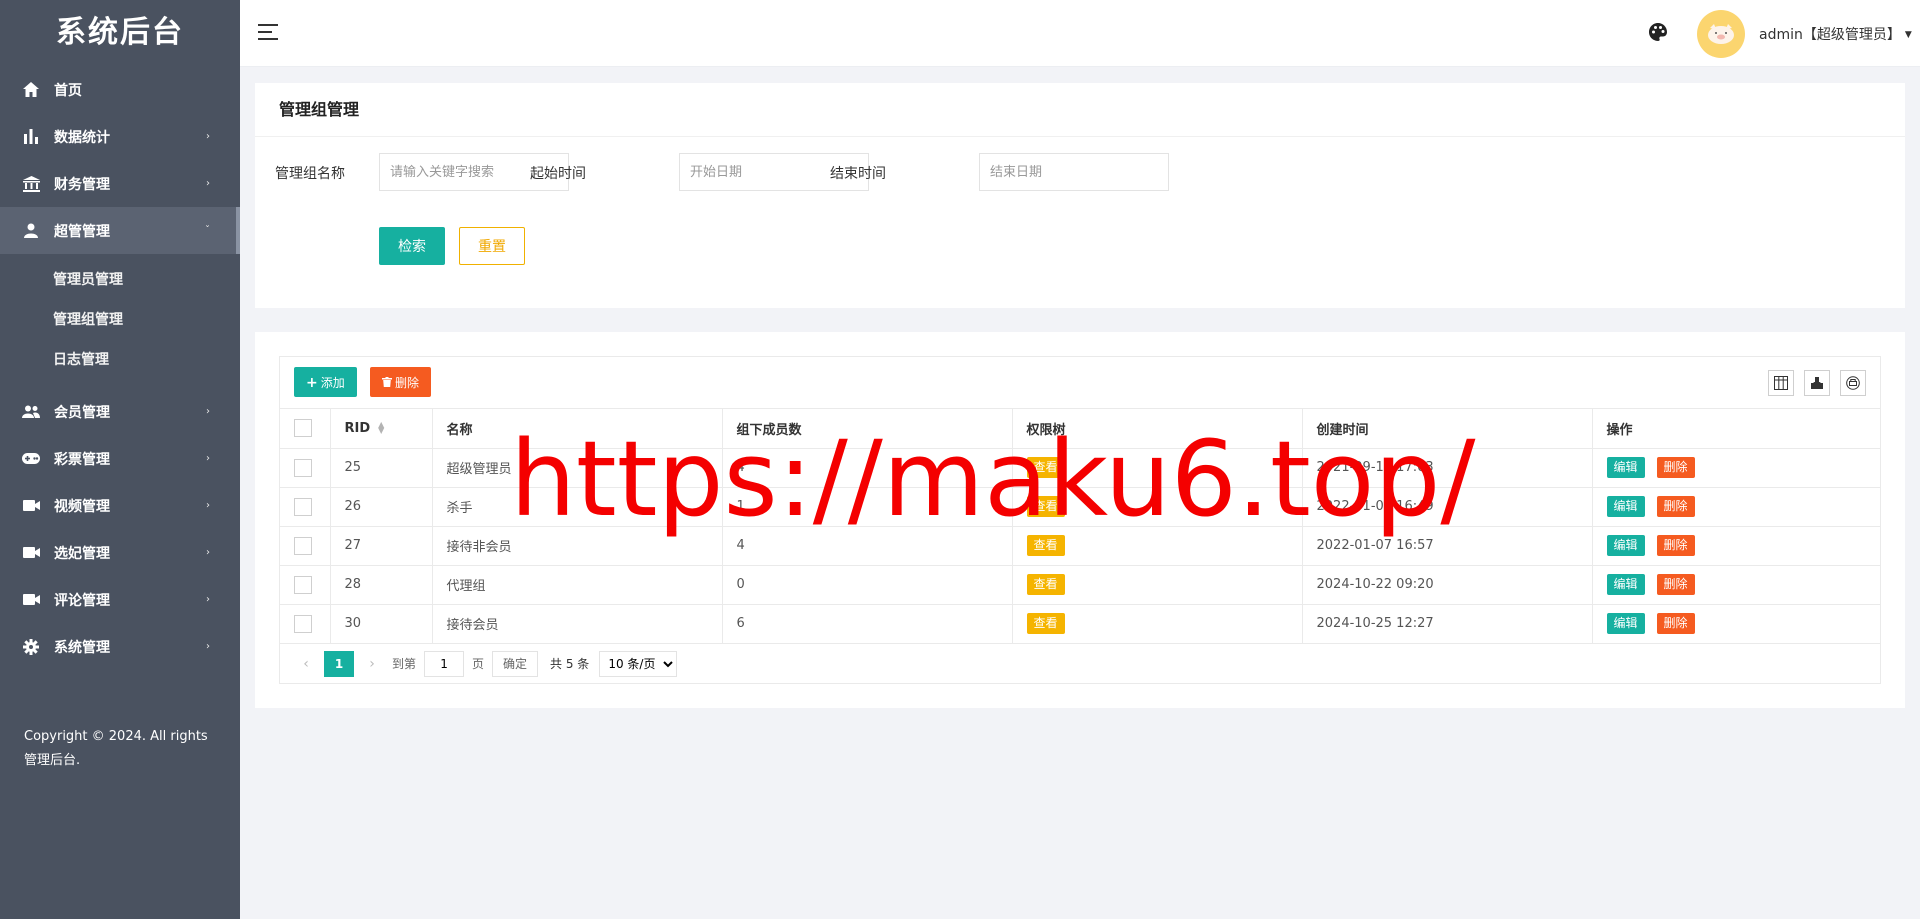  Describe the element at coordinates (306, 664) in the screenshot. I see `prev-page-icon: ‹` at that location.